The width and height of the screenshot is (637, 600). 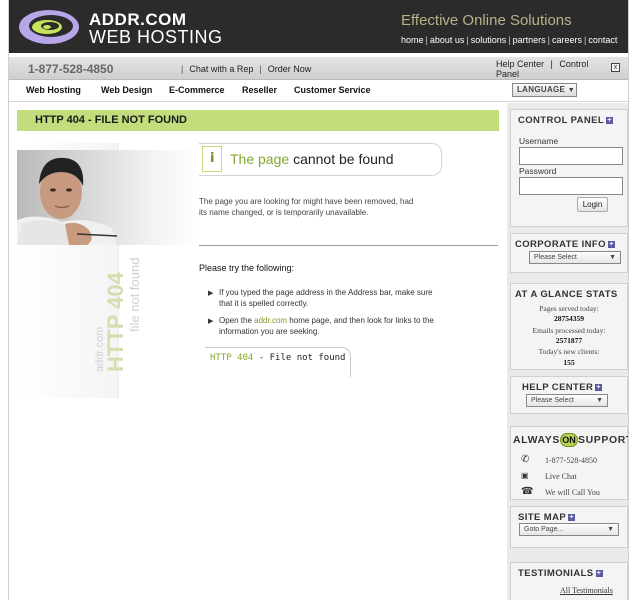 What do you see at coordinates (412, 40) in the screenshot?
I see `link-home: home` at bounding box center [412, 40].